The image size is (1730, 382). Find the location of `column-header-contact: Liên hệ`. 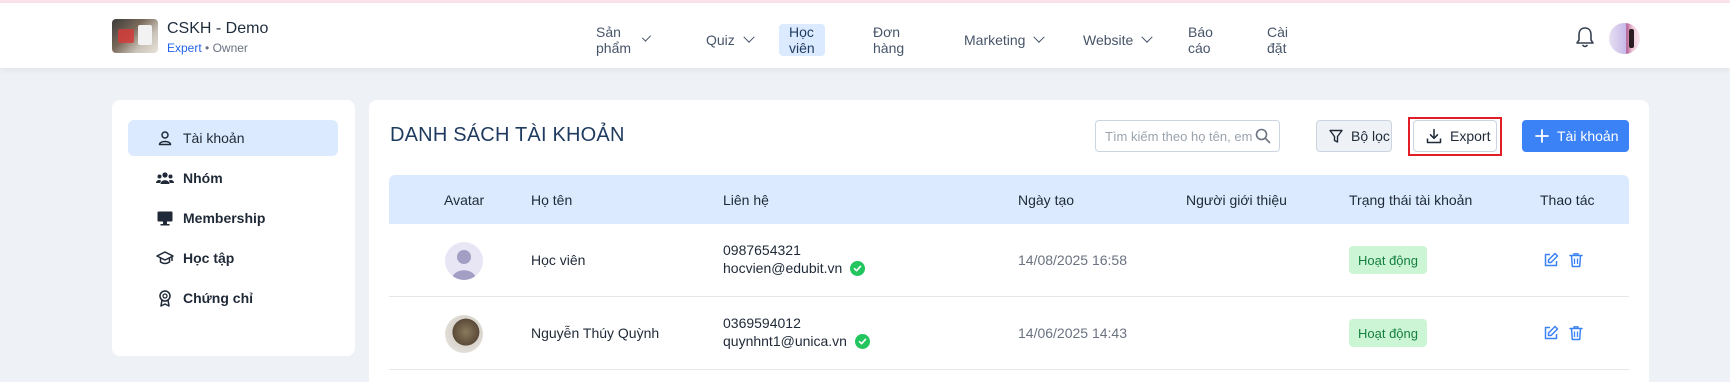

column-header-contact: Liên hệ is located at coordinates (746, 199).